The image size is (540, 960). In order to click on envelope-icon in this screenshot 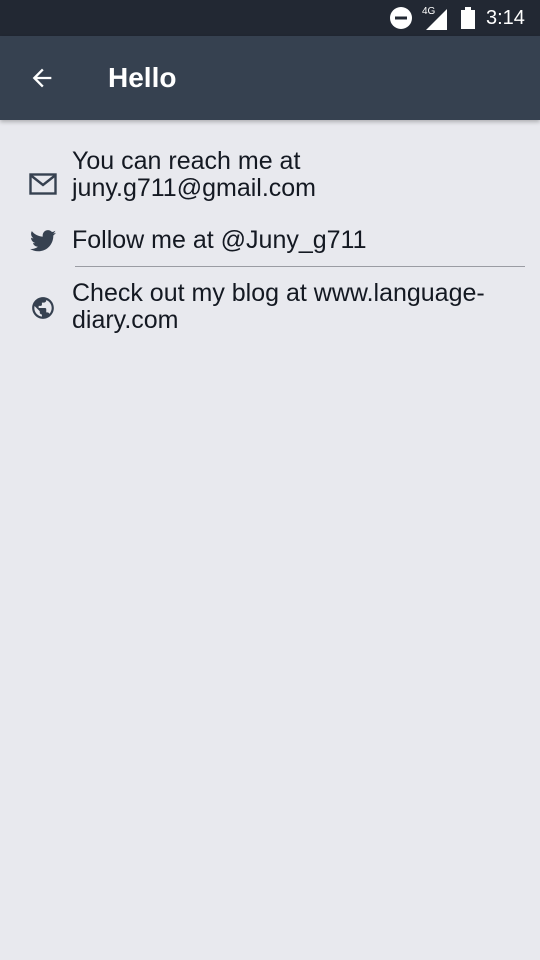, I will do `click(43, 184)`.